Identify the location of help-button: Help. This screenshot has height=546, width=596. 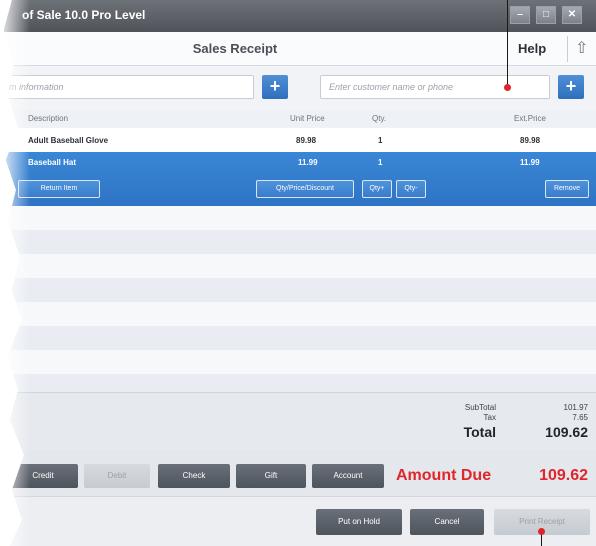
(532, 48).